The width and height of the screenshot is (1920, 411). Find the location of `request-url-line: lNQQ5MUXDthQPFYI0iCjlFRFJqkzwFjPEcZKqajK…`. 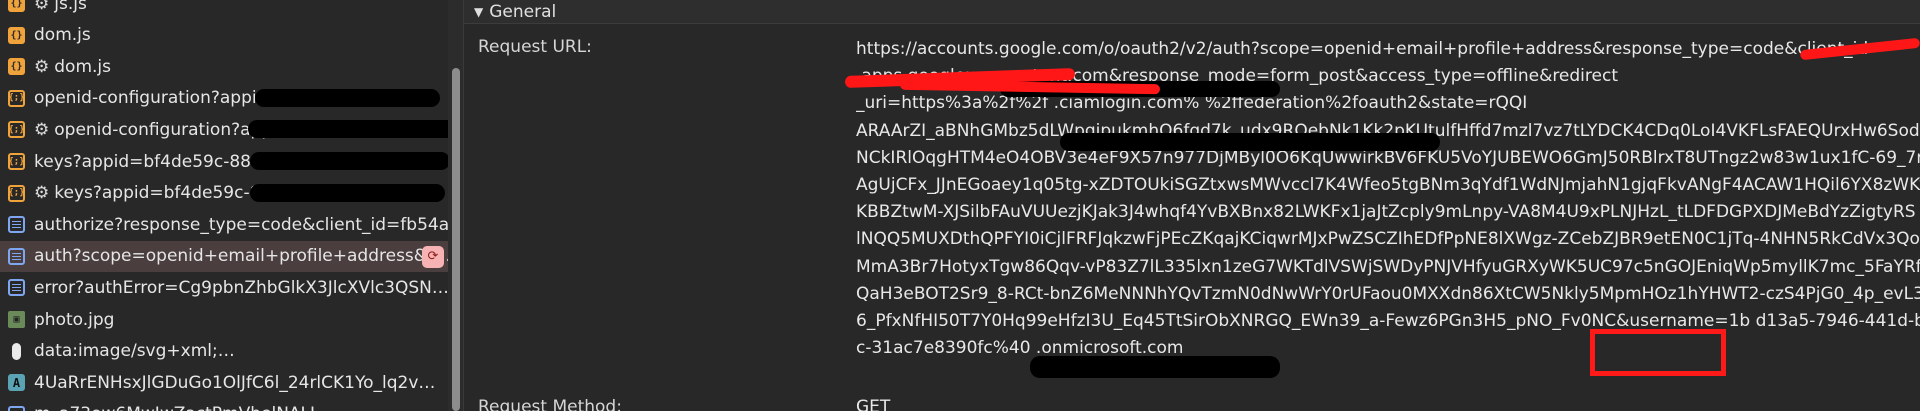

request-url-line: lNQQ5MUXDthQPFYI0iCjlFRFJqkzwFjPEcZKqajK… is located at coordinates (1388, 239).